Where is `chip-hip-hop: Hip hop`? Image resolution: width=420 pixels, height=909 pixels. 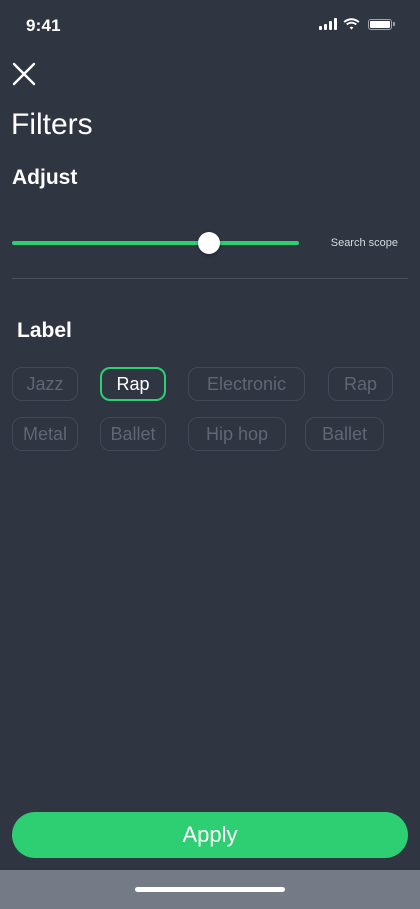 chip-hip-hop: Hip hop is located at coordinates (237, 434).